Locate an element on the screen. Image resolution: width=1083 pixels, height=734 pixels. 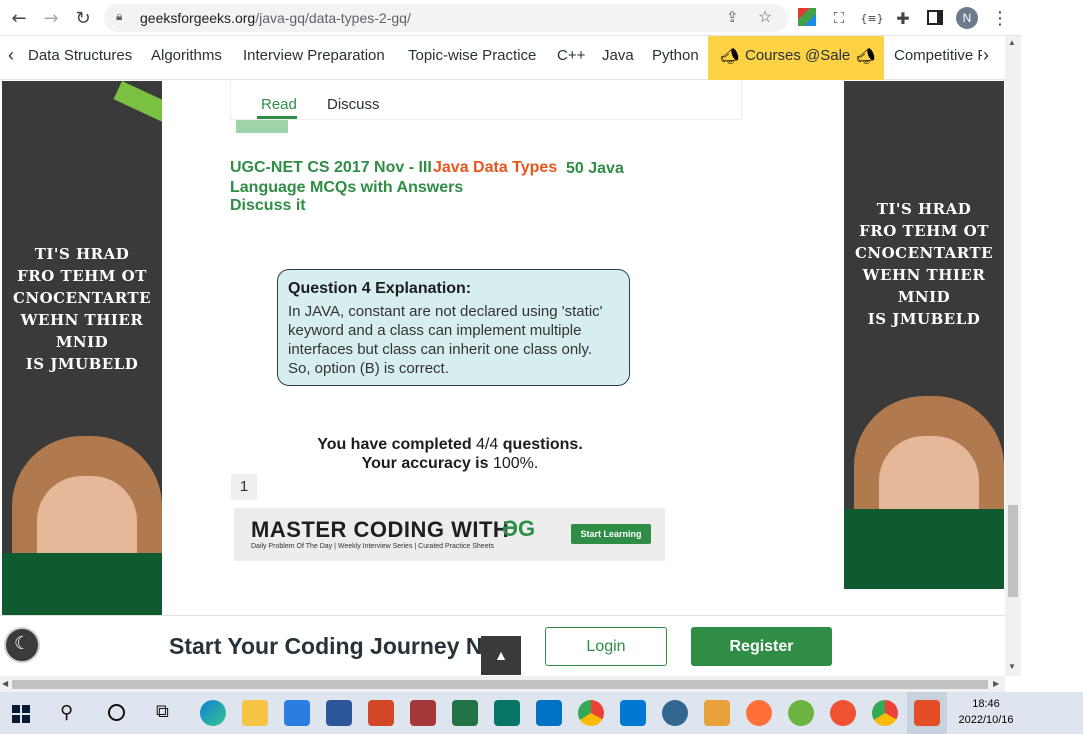
moon-icon: ☾ is located at coordinates (22, 643).